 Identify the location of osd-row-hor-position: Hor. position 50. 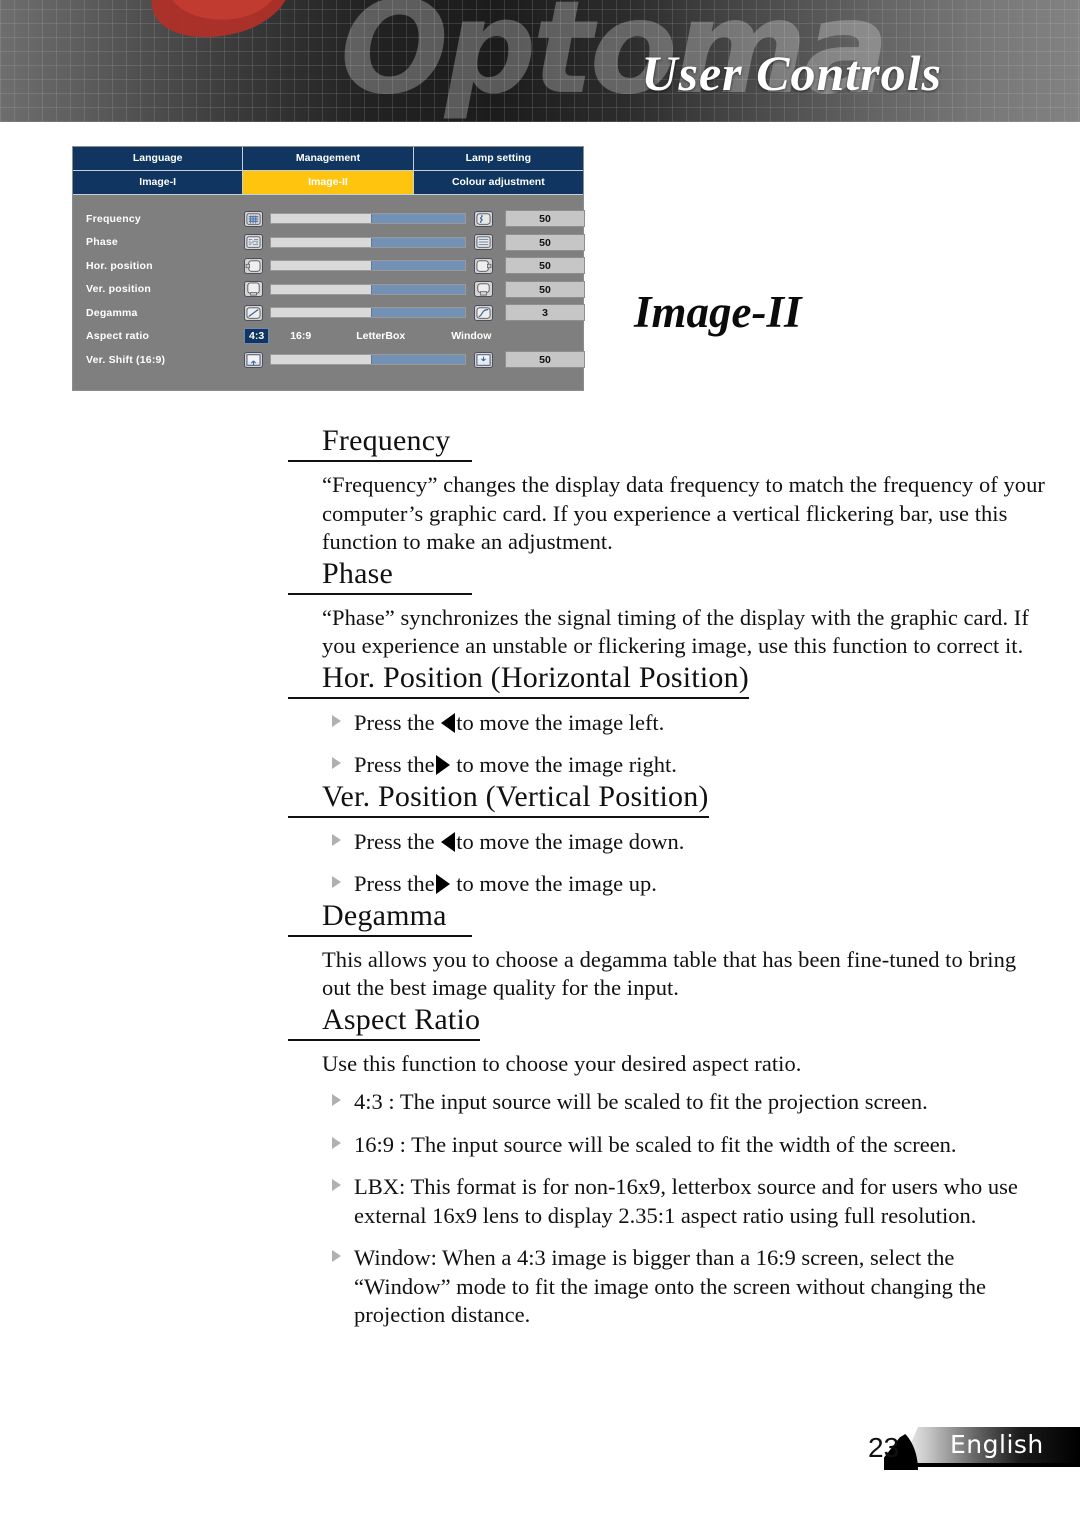
(329, 266).